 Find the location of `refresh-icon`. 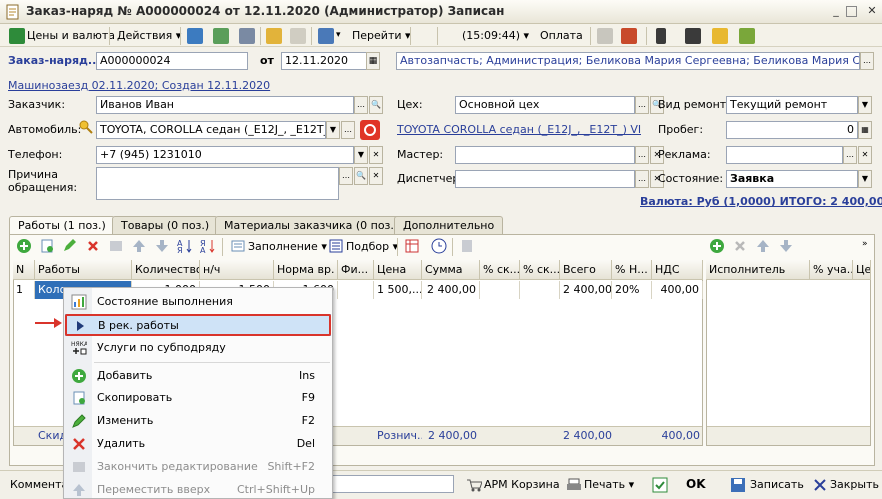

refresh-icon is located at coordinates (221, 36).